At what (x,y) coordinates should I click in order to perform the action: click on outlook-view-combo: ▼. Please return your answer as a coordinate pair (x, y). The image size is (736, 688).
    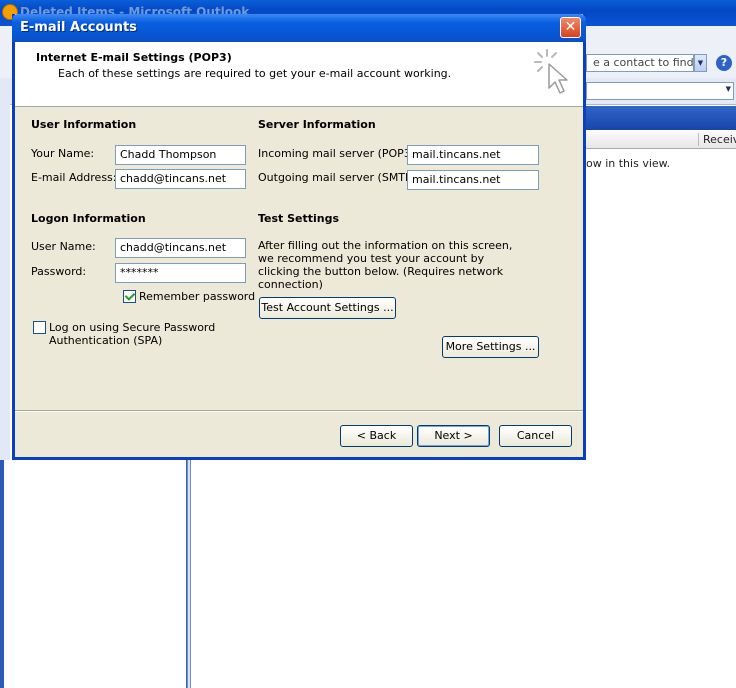
    Looking at the image, I should click on (660, 91).